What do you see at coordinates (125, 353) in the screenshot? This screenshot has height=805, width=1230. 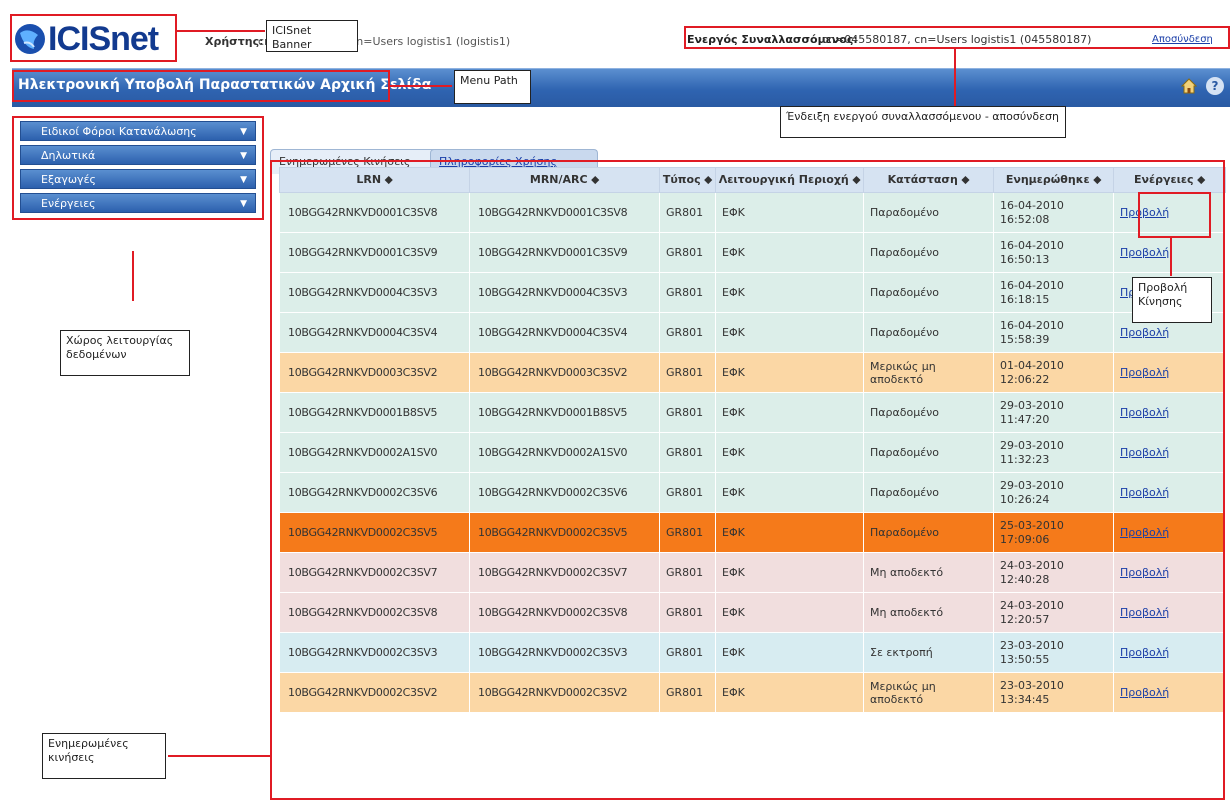 I see `annotation-callout-function-area: Χώρος λειτουργίας δεδομένων` at bounding box center [125, 353].